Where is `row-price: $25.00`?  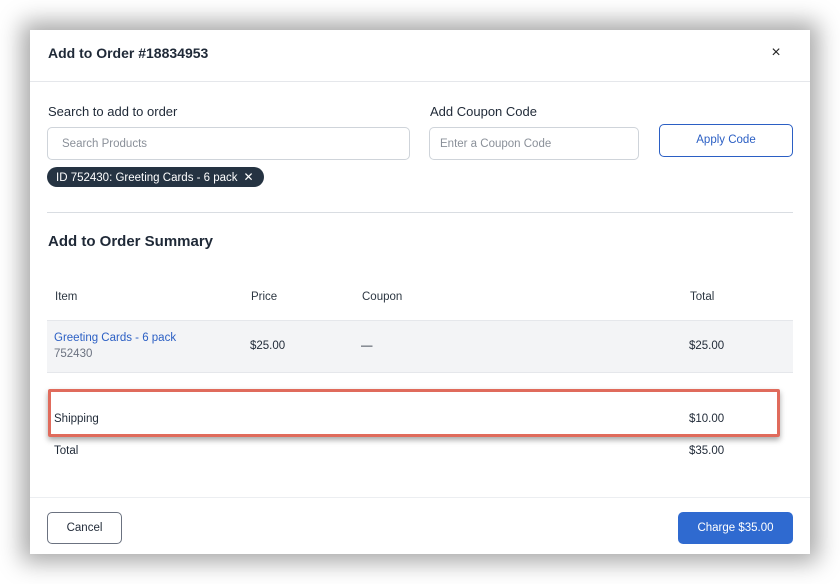
row-price: $25.00 is located at coordinates (268, 346).